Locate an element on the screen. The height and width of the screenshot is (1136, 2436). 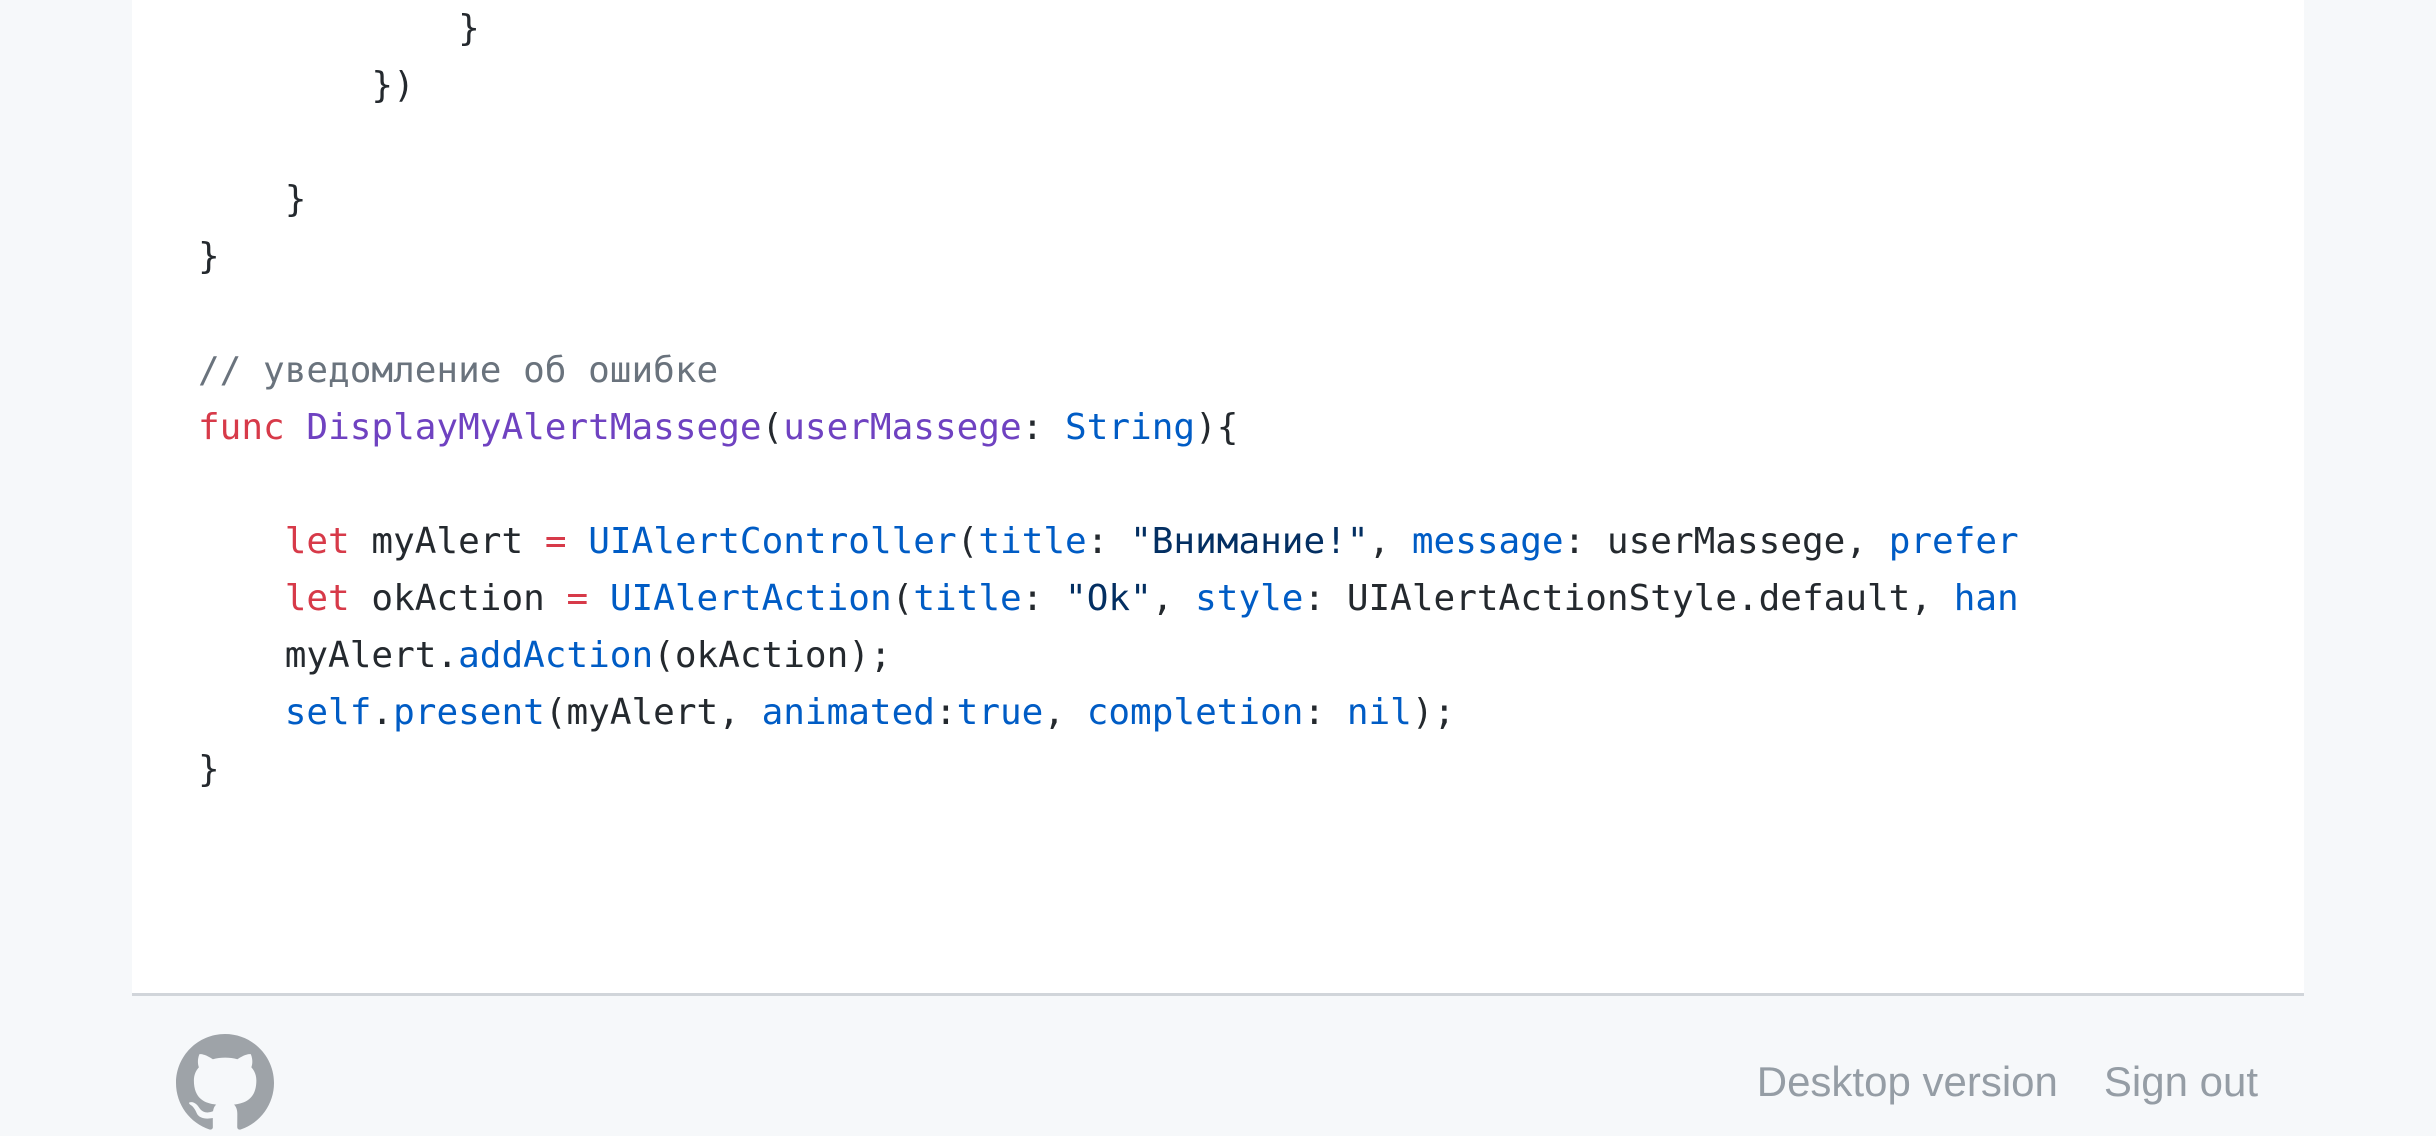
code-token: // уведомление об ошибке is located at coordinates (458, 370).